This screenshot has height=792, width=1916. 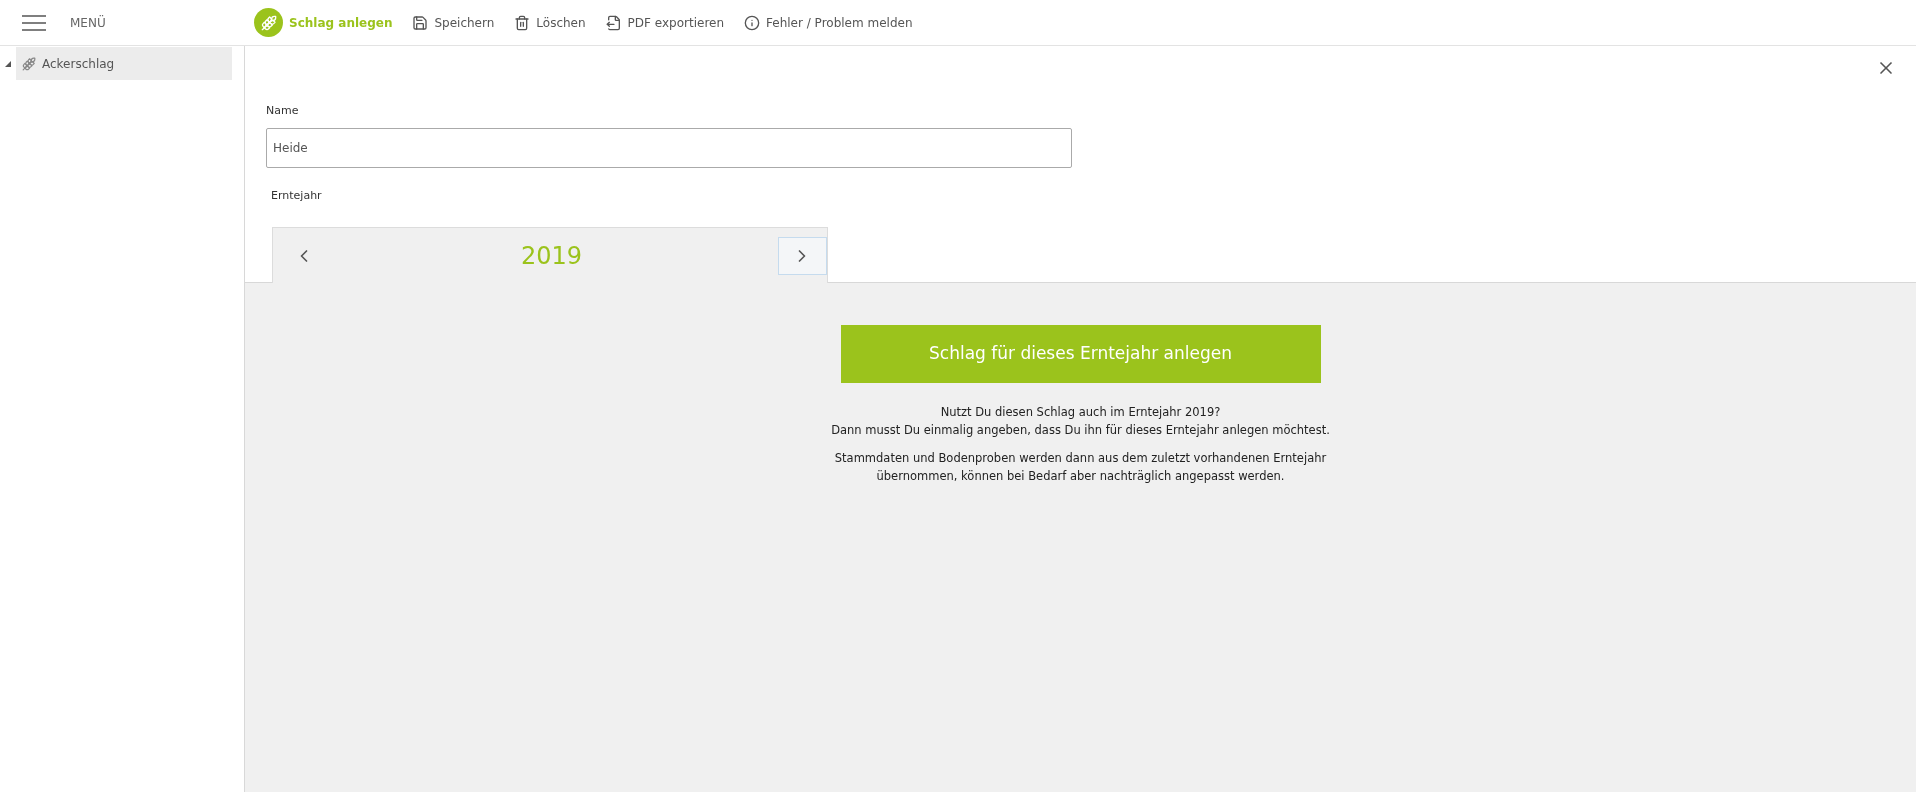 What do you see at coordinates (1080, 467) in the screenshot?
I see `info-paragraph: Stammdaten und Bodenproben werden dann aus dem zuletzt vorhandenen Erntejahr übernommen, können bei Bedarf aber nachträglich angepasst werden.` at bounding box center [1080, 467].